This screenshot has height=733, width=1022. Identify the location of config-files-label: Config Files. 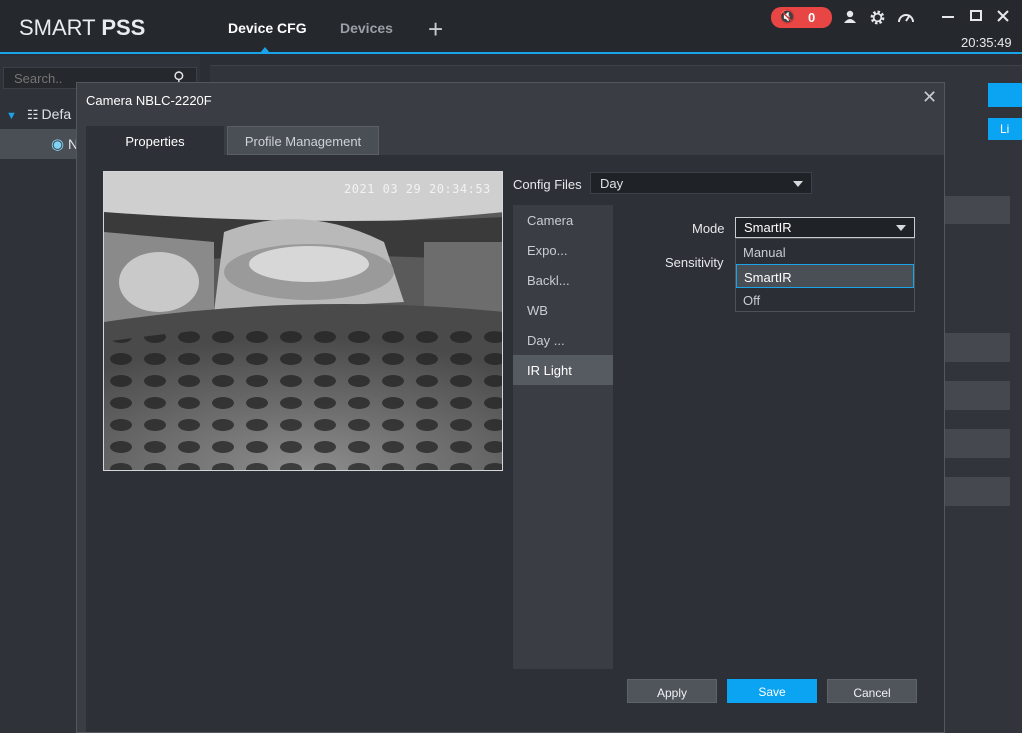
(547, 184).